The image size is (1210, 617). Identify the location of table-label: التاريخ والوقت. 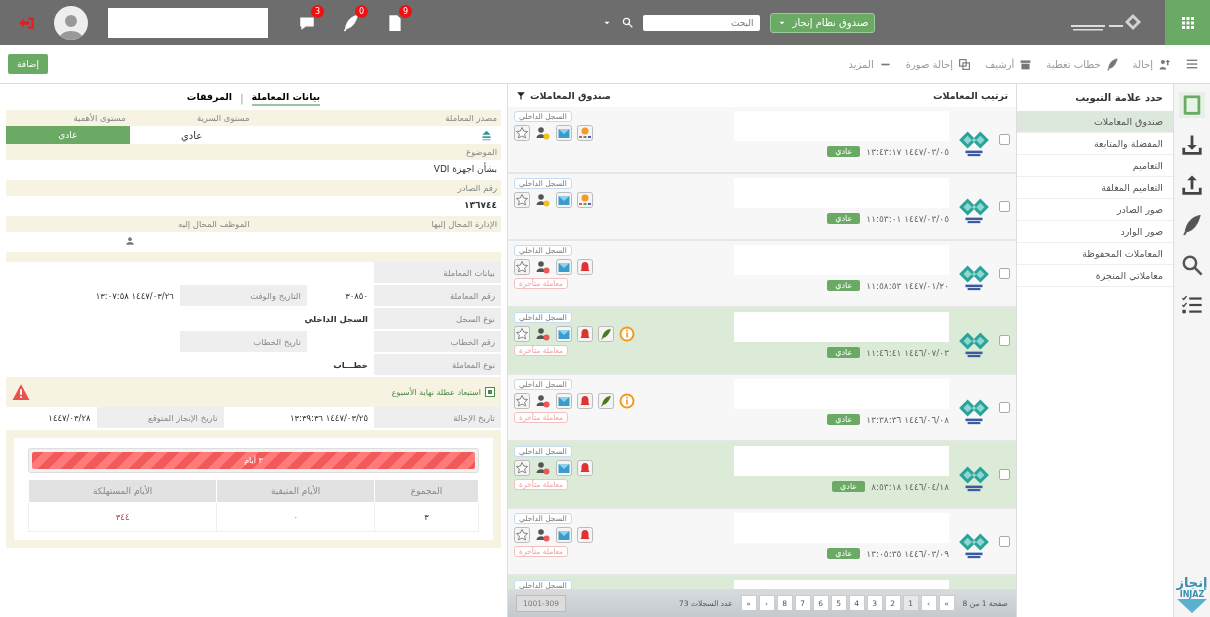
(243, 295).